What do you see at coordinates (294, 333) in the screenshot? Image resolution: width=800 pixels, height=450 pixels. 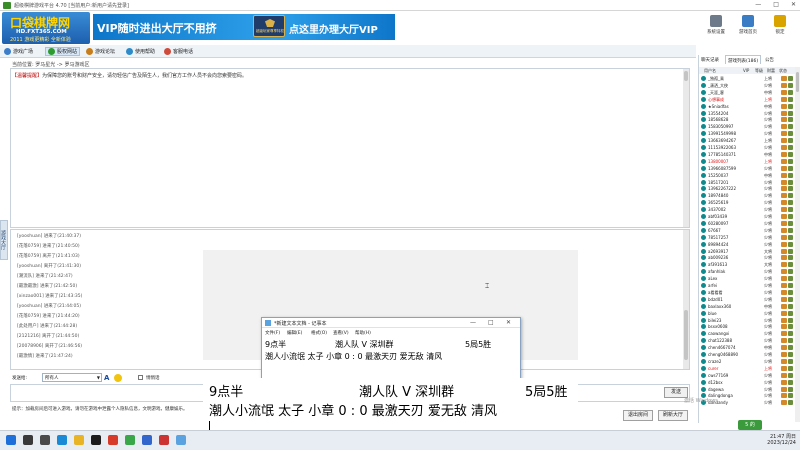 I see `menu-edit: 编辑(E)` at bounding box center [294, 333].